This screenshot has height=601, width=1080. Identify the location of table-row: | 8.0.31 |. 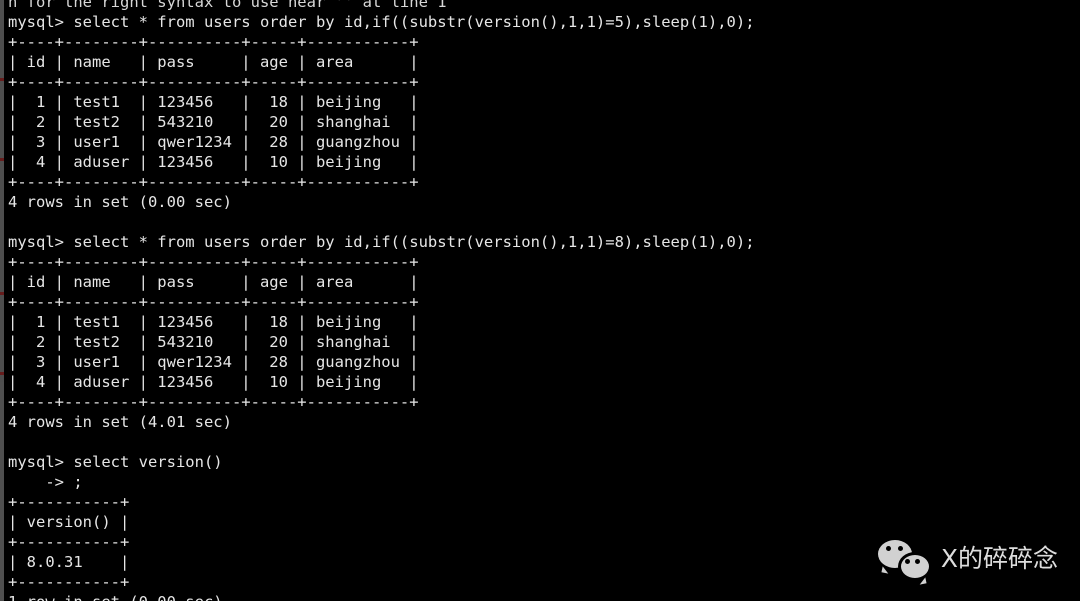
(69, 562).